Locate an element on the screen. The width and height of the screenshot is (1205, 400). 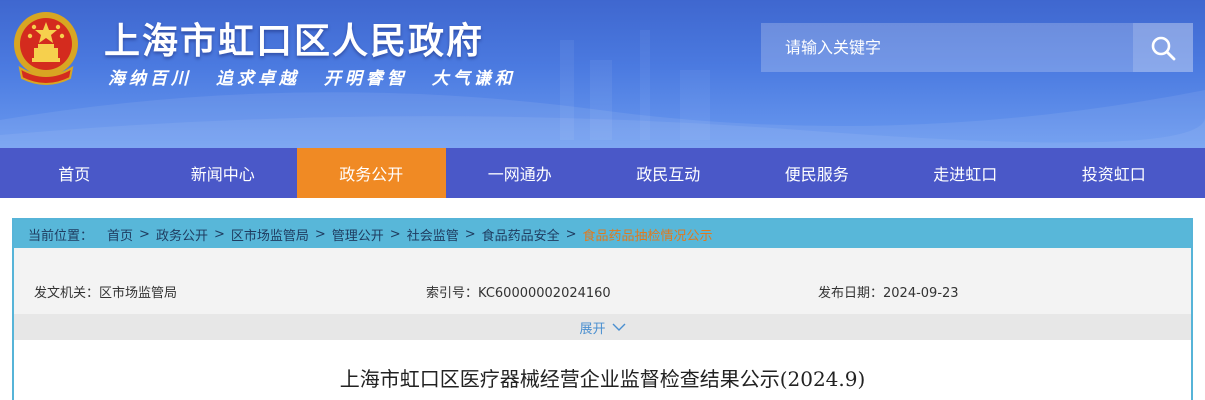
site-title: 上海市虹口区人民政府 is located at coordinates (294, 38).